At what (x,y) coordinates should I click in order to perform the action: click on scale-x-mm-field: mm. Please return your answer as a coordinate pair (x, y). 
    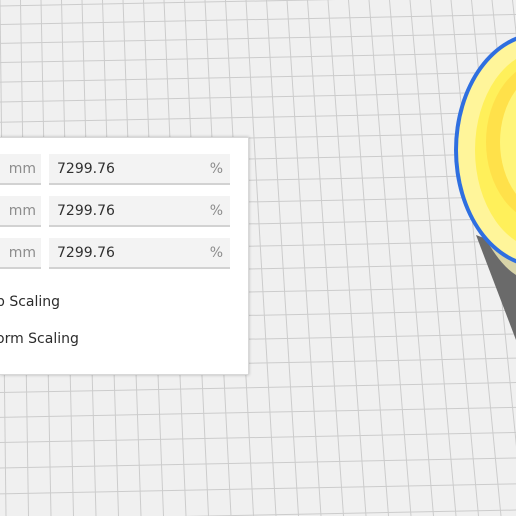
    Looking at the image, I should click on (20, 169).